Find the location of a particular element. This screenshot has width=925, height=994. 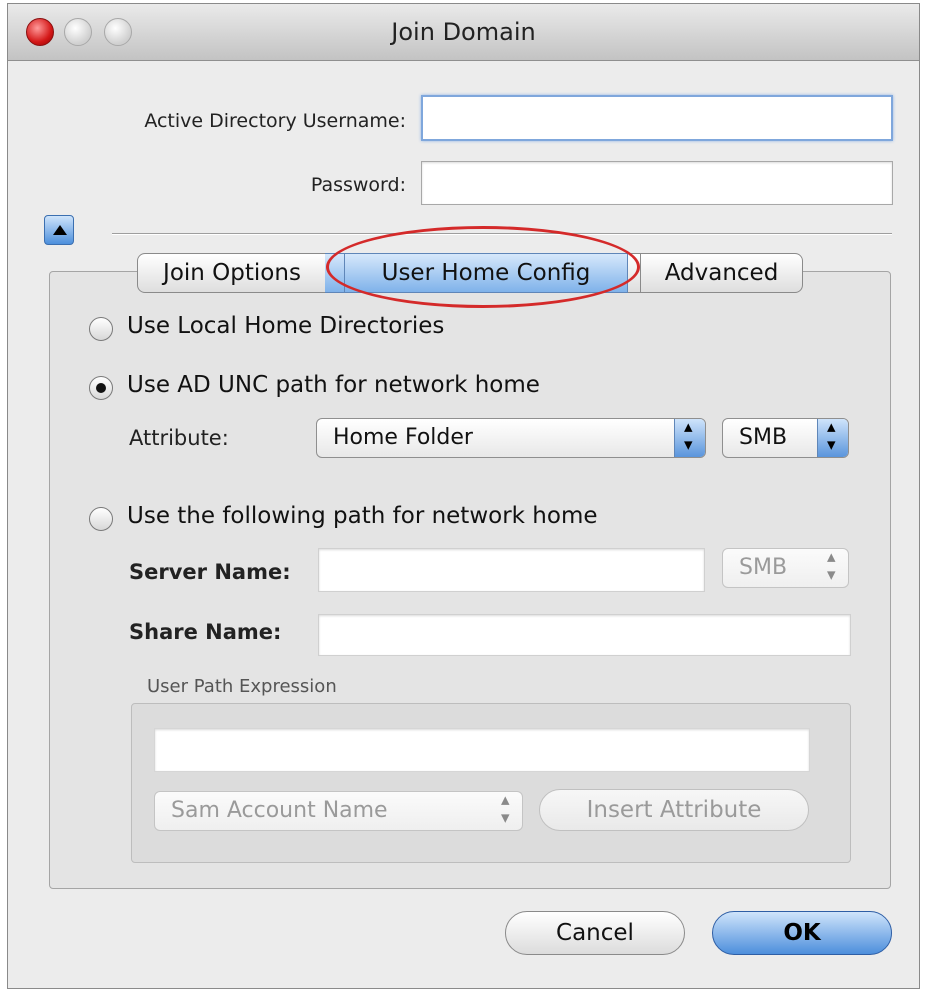

server-protocol-select: SMB is located at coordinates (785, 566).